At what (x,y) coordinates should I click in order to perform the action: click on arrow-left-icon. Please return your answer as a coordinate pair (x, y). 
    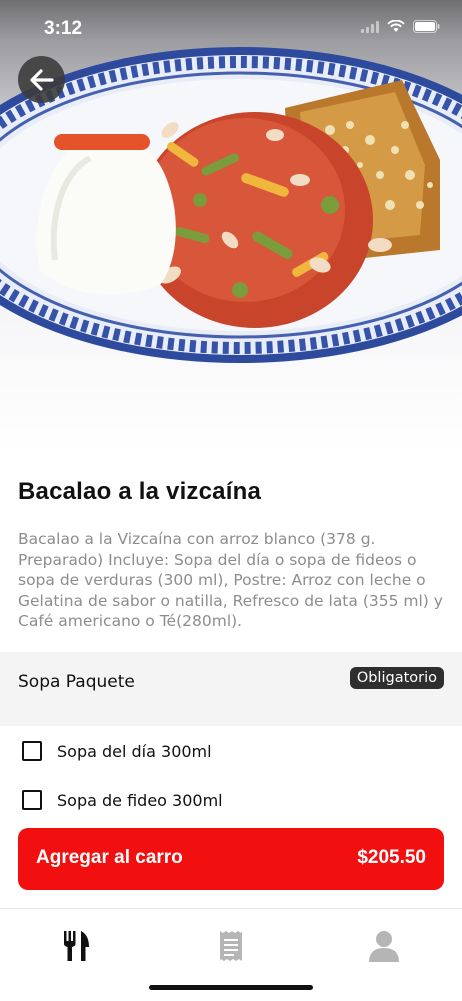
    Looking at the image, I should click on (41, 79).